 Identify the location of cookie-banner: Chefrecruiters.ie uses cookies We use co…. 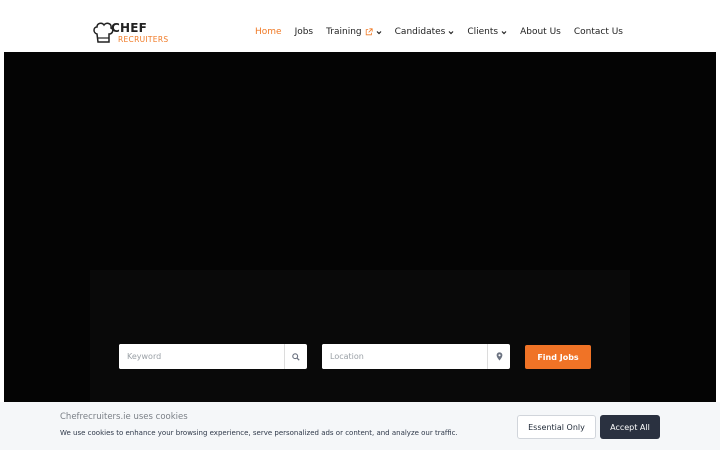
(360, 426).